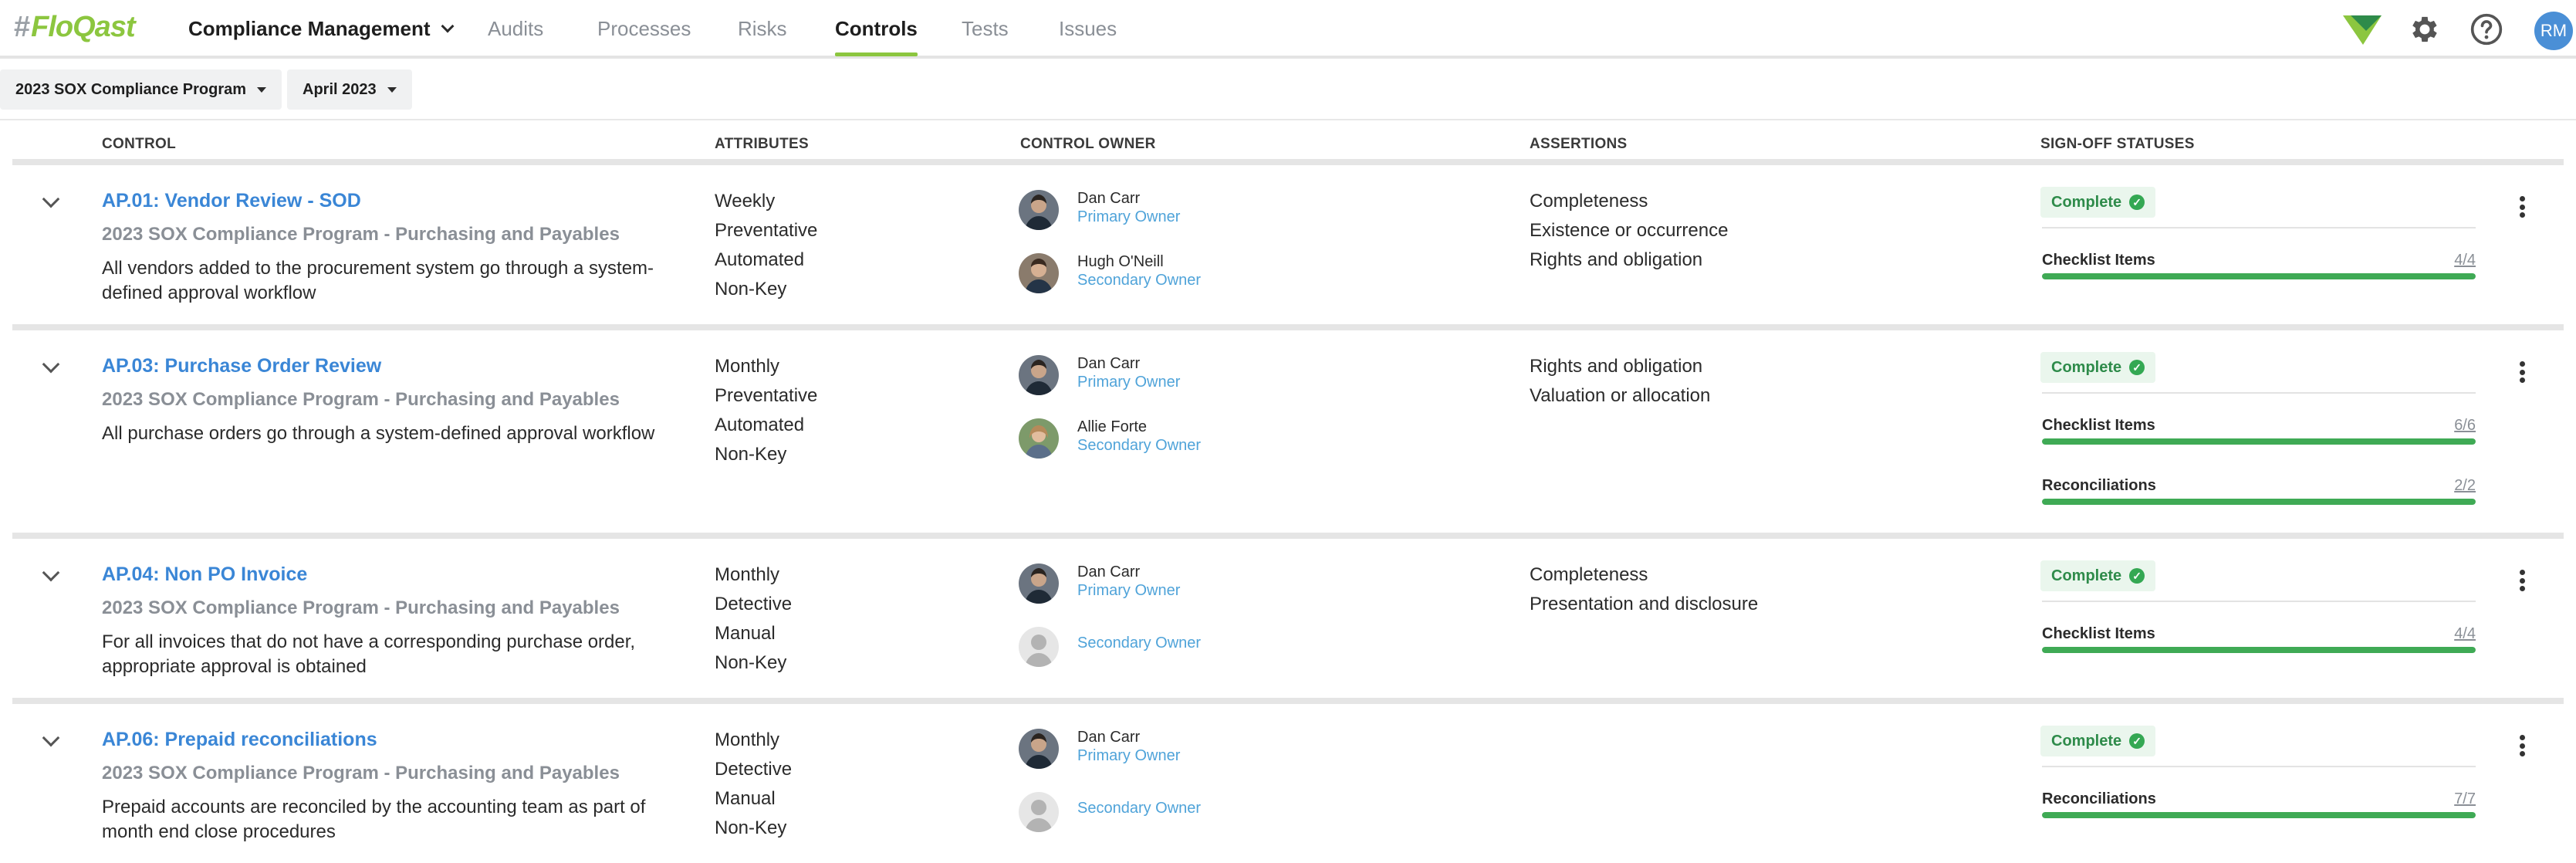  What do you see at coordinates (2486, 29) in the screenshot?
I see `help-icon` at bounding box center [2486, 29].